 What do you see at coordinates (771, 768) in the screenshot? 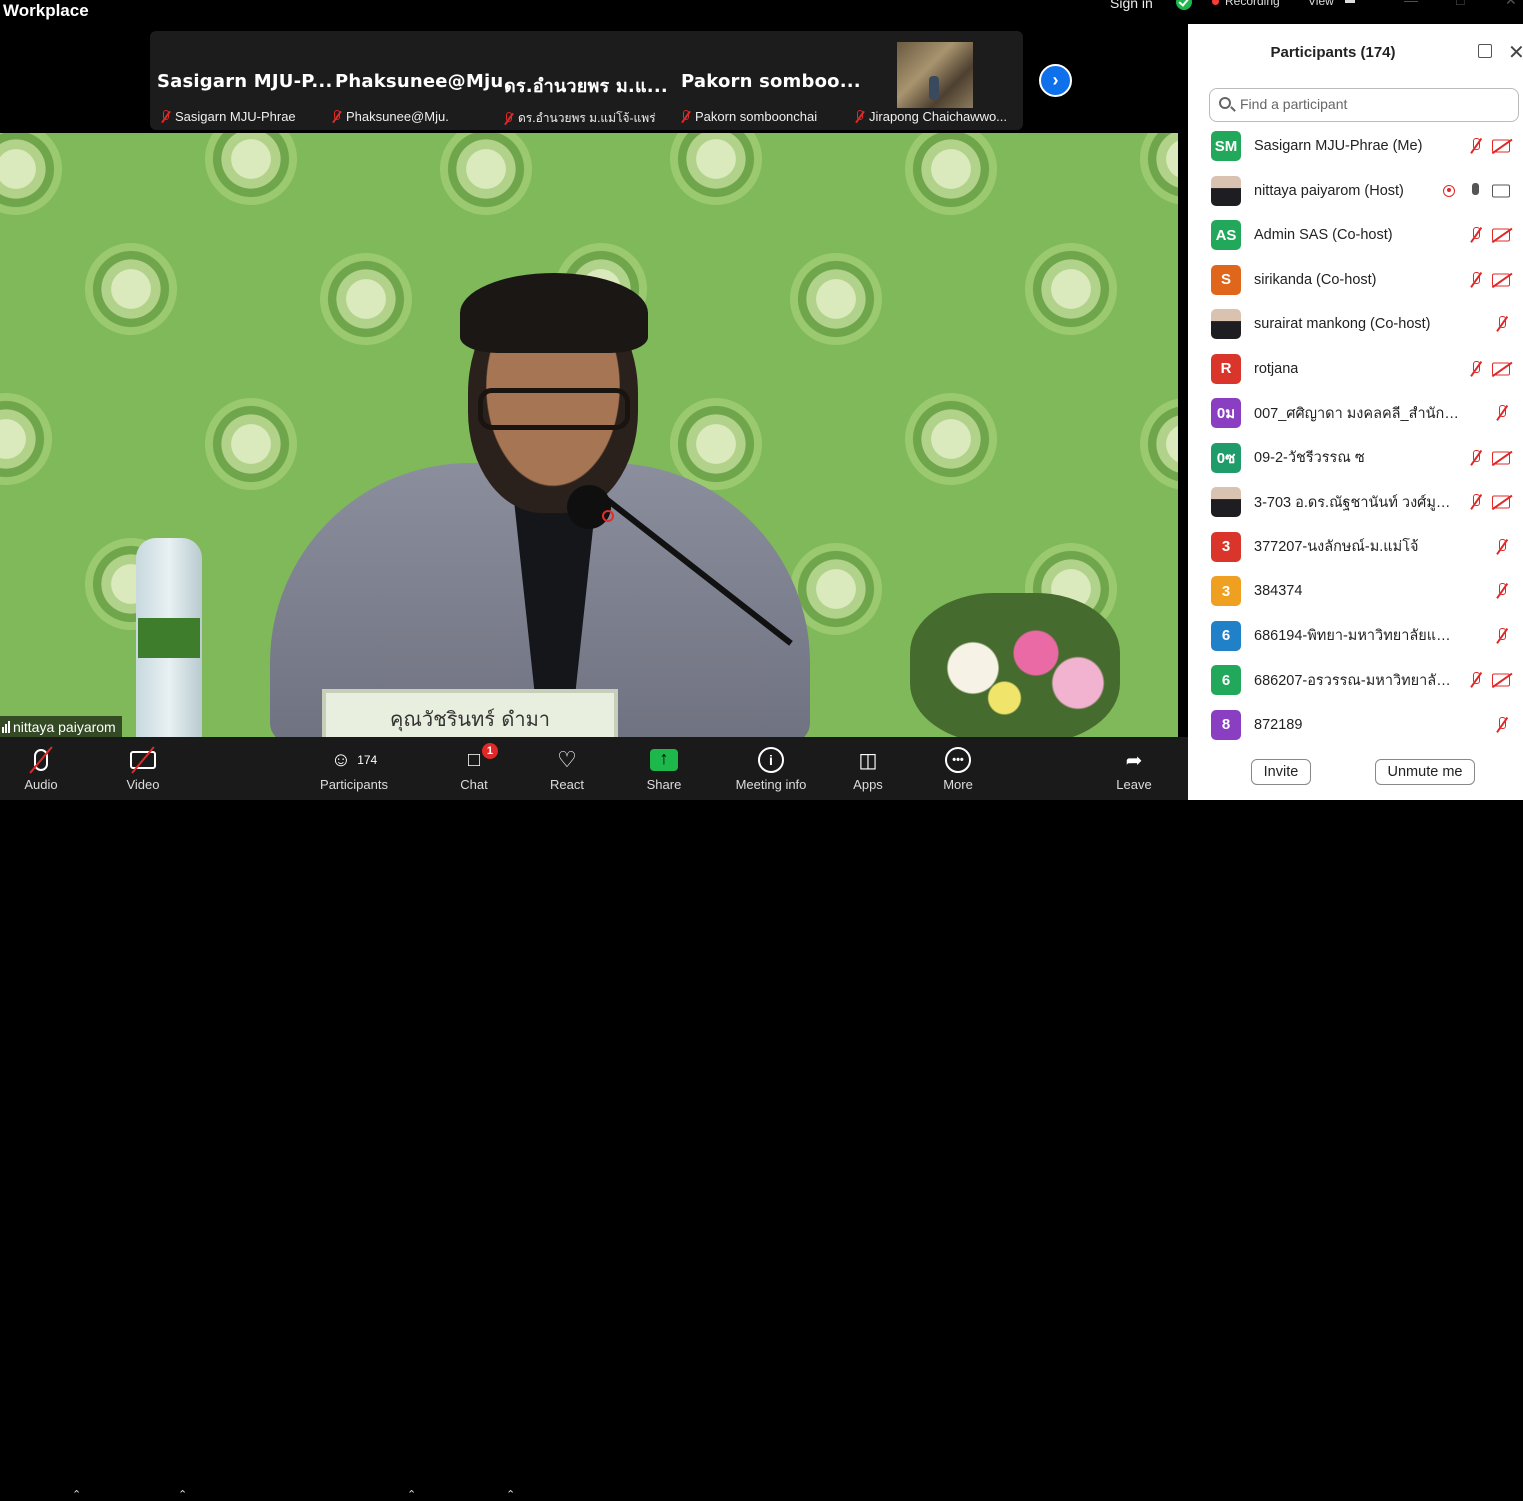
I see `meeting-info-button: i Meeting info` at bounding box center [771, 768].